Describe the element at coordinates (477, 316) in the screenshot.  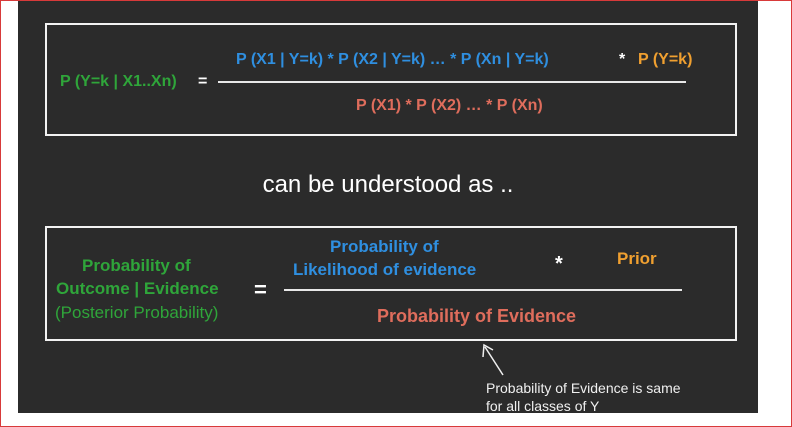
I see `evidence-label: Probability of Evidence` at that location.